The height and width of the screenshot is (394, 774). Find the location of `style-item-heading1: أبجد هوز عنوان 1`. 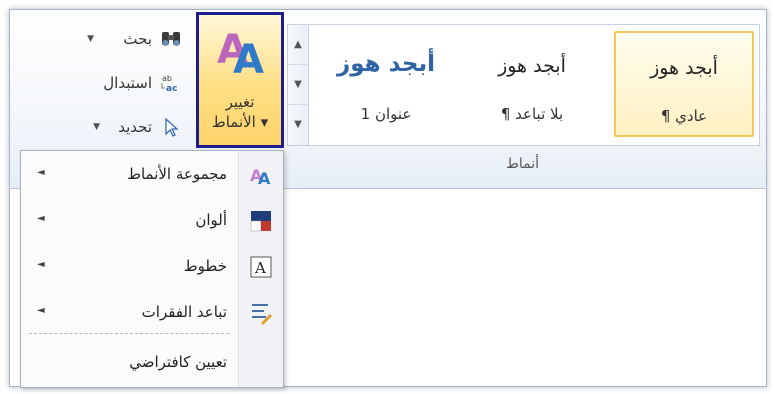

style-item-heading1: أبجد هوز عنوان 1 is located at coordinates (386, 84).